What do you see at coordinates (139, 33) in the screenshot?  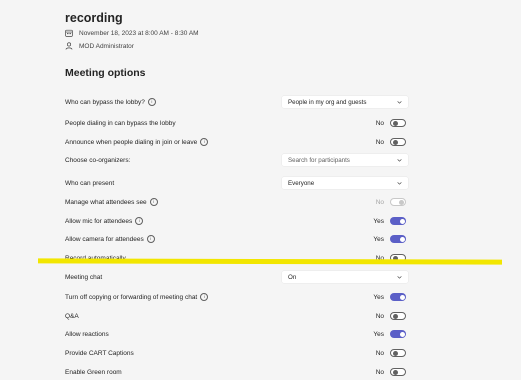 I see `meeting-datetime: November 18, 2023 at 8:00 AM - 8:30 AM` at bounding box center [139, 33].